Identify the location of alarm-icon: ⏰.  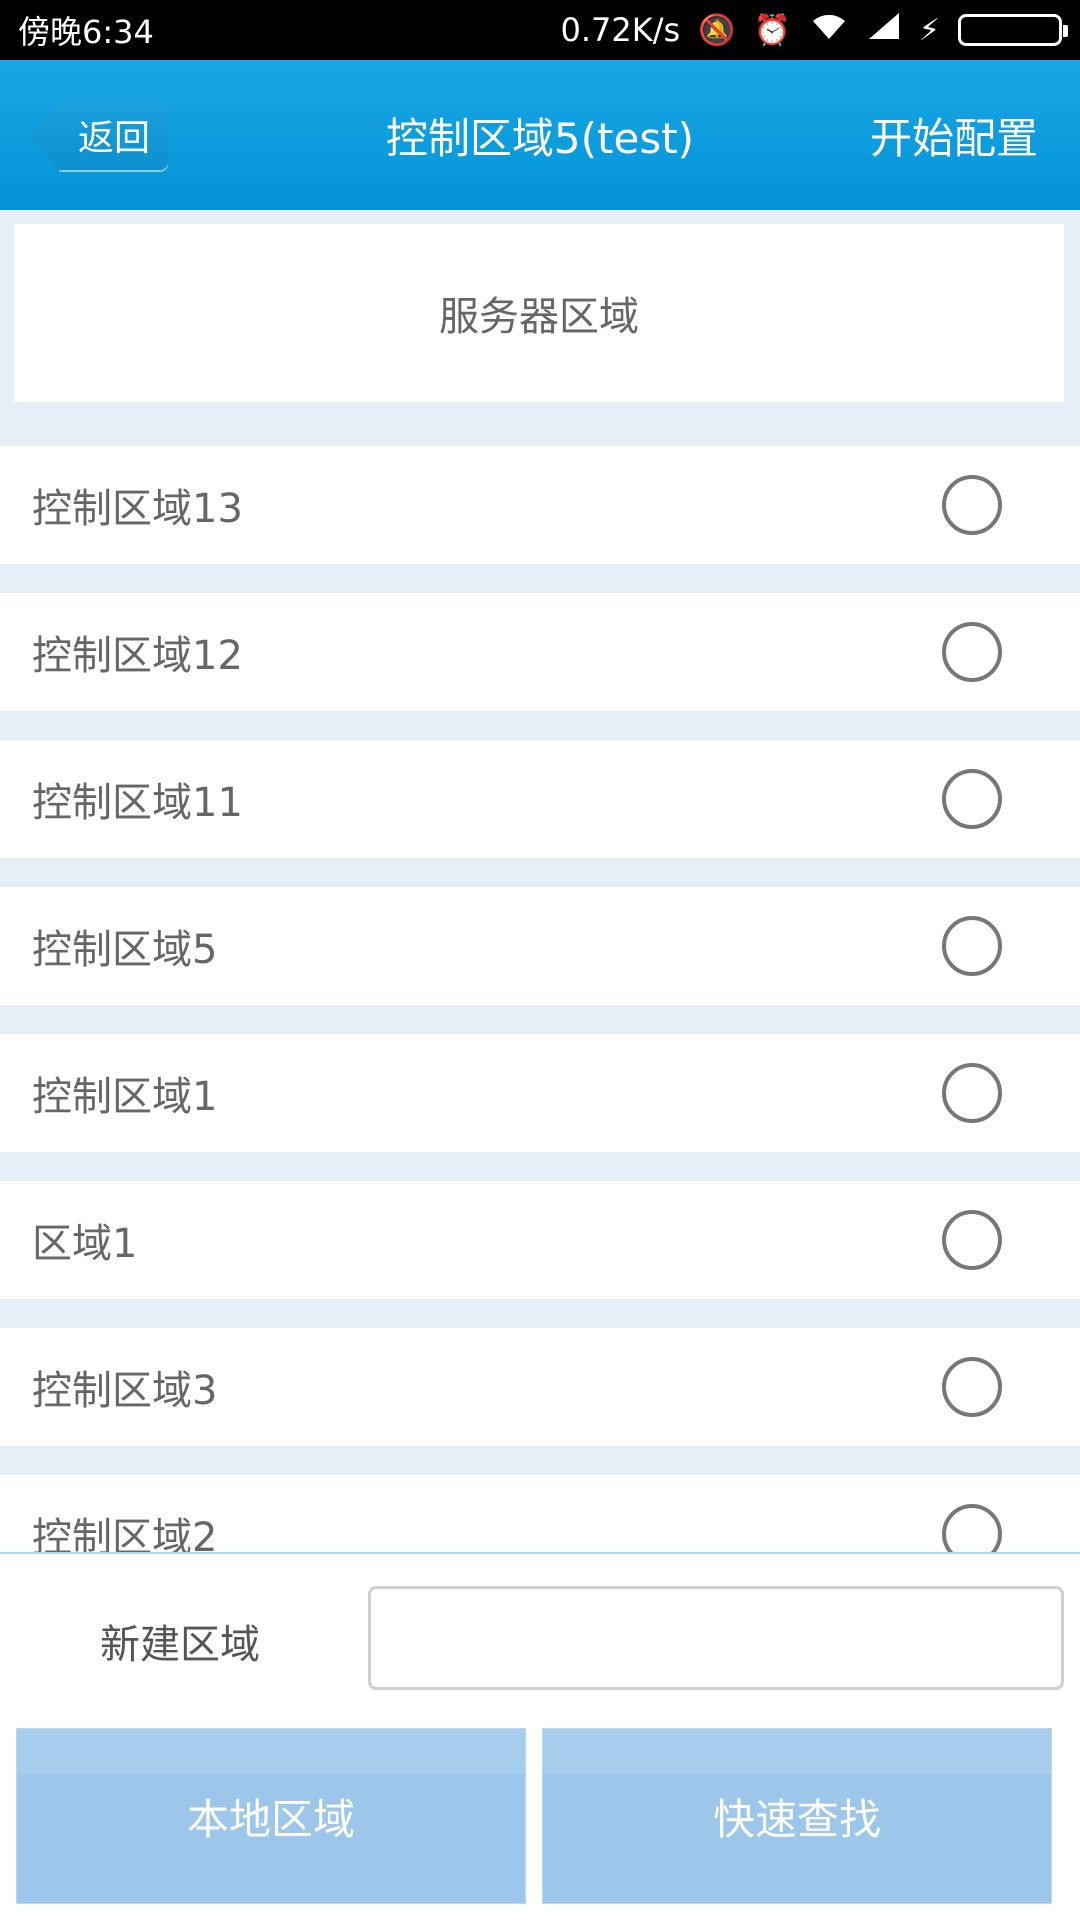
(772, 30).